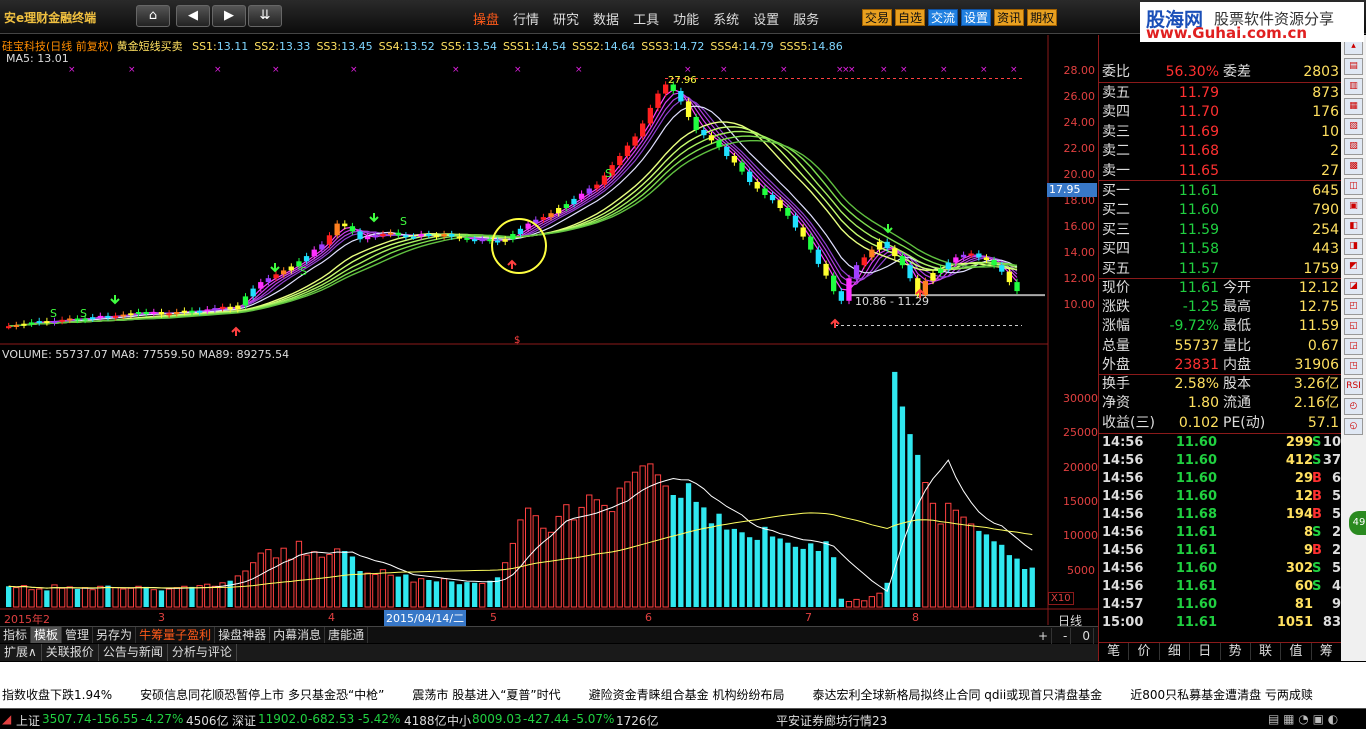 This screenshot has height=729, width=1366. What do you see at coordinates (1353, 146) in the screenshot?
I see `chart-icon: ▨` at bounding box center [1353, 146].